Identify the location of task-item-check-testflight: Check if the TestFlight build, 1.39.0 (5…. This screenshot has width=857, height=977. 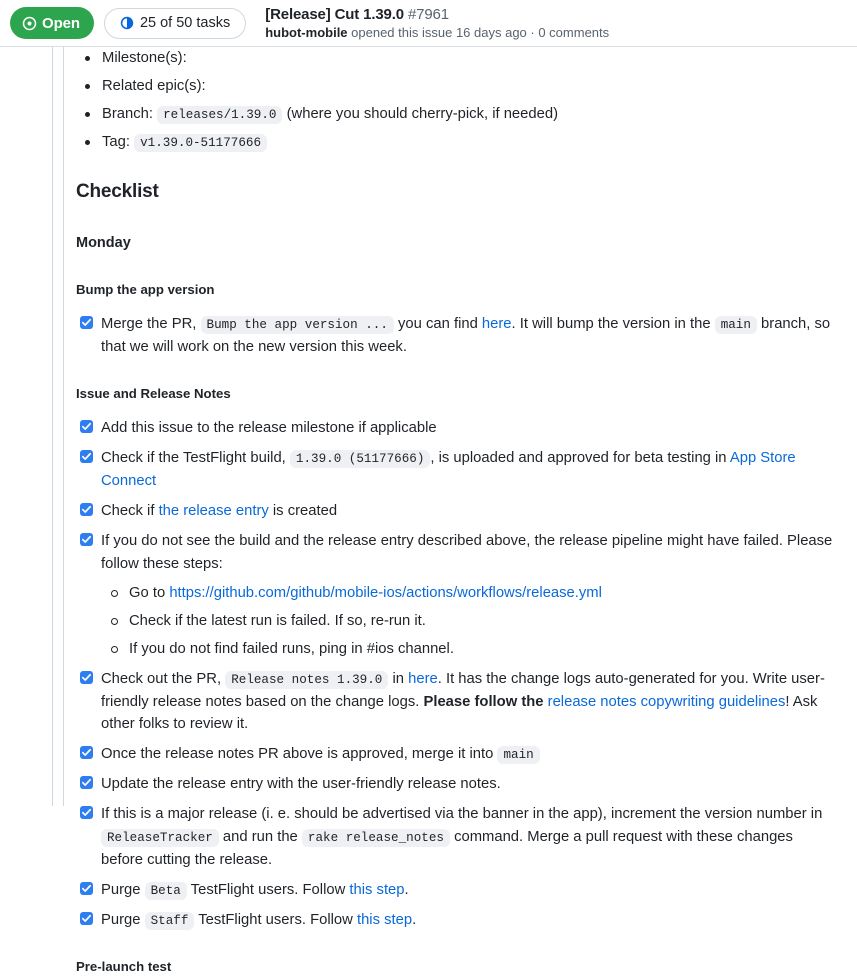
(456, 470).